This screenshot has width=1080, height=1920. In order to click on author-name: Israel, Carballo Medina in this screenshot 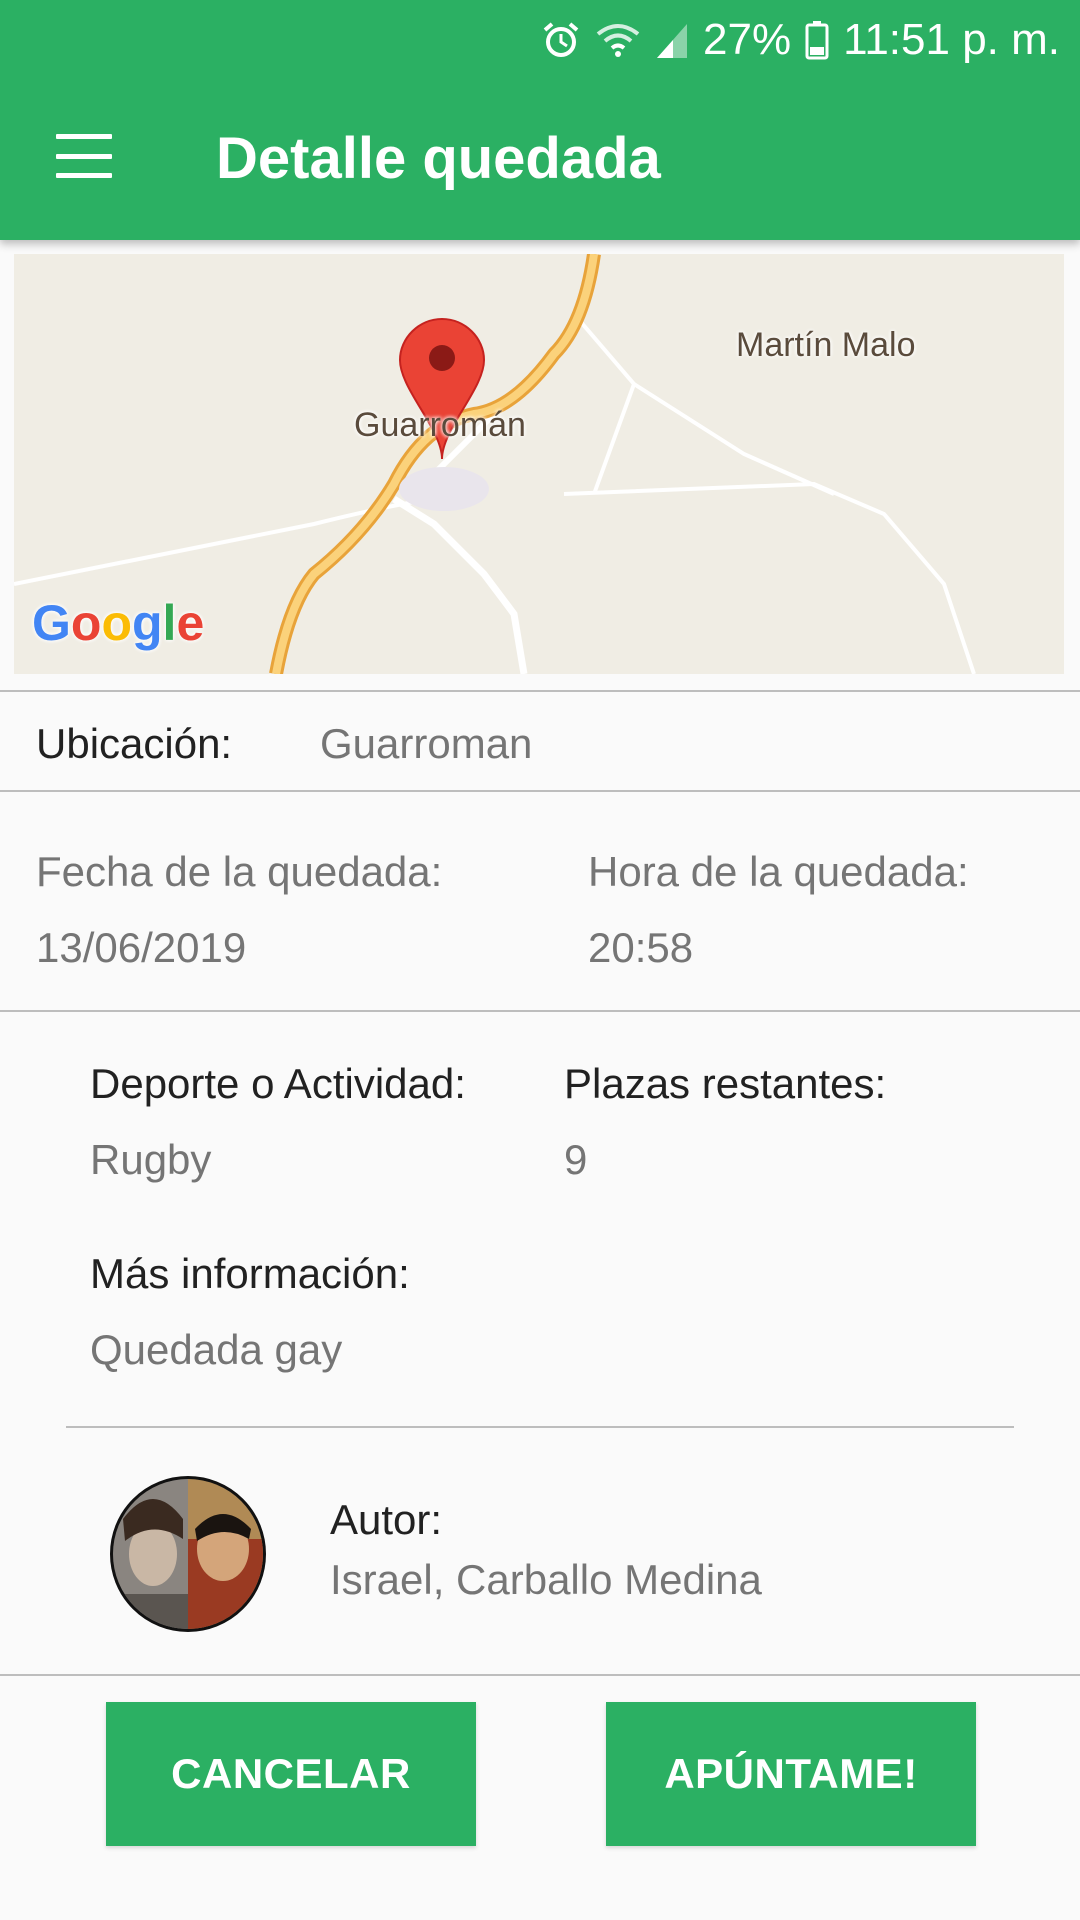, I will do `click(546, 1579)`.